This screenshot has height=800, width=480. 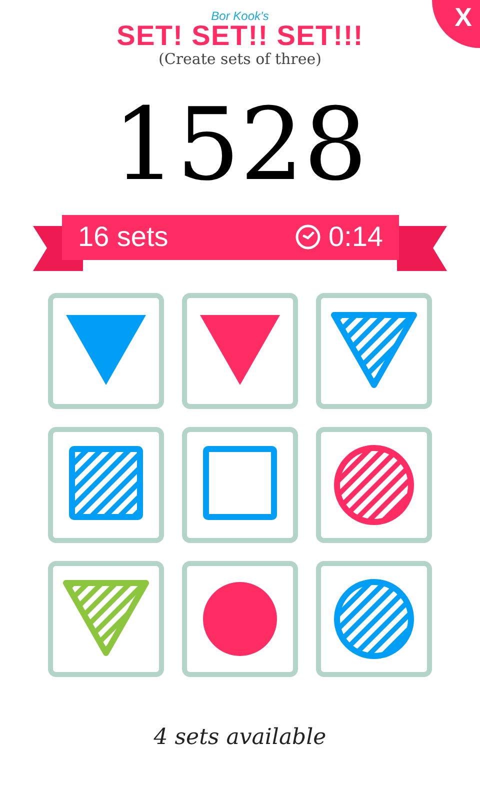 What do you see at coordinates (123, 237) in the screenshot?
I see `sets-found-count: 16 sets` at bounding box center [123, 237].